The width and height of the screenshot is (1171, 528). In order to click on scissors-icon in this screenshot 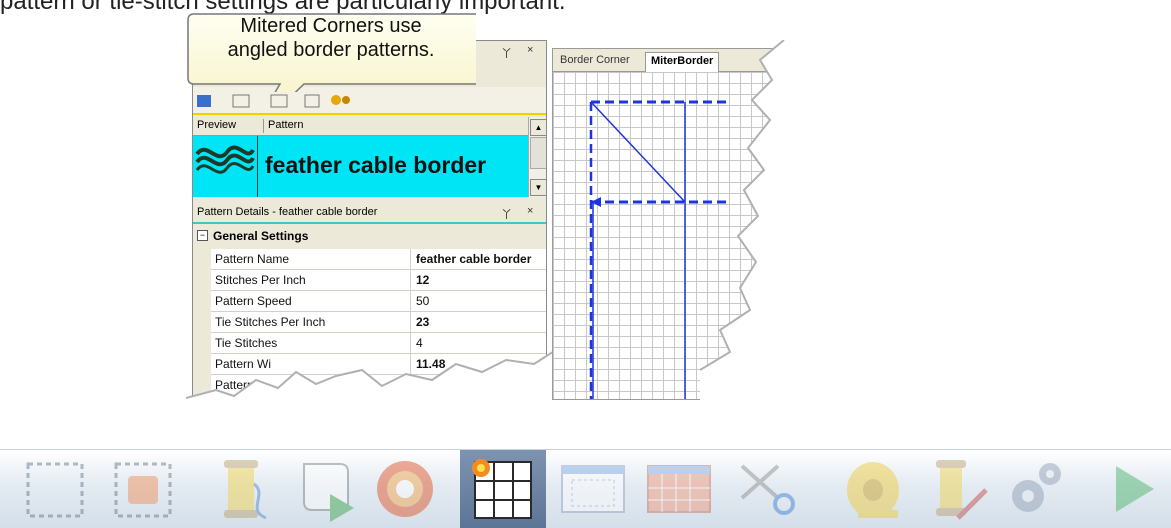, I will do `click(767, 489)`.